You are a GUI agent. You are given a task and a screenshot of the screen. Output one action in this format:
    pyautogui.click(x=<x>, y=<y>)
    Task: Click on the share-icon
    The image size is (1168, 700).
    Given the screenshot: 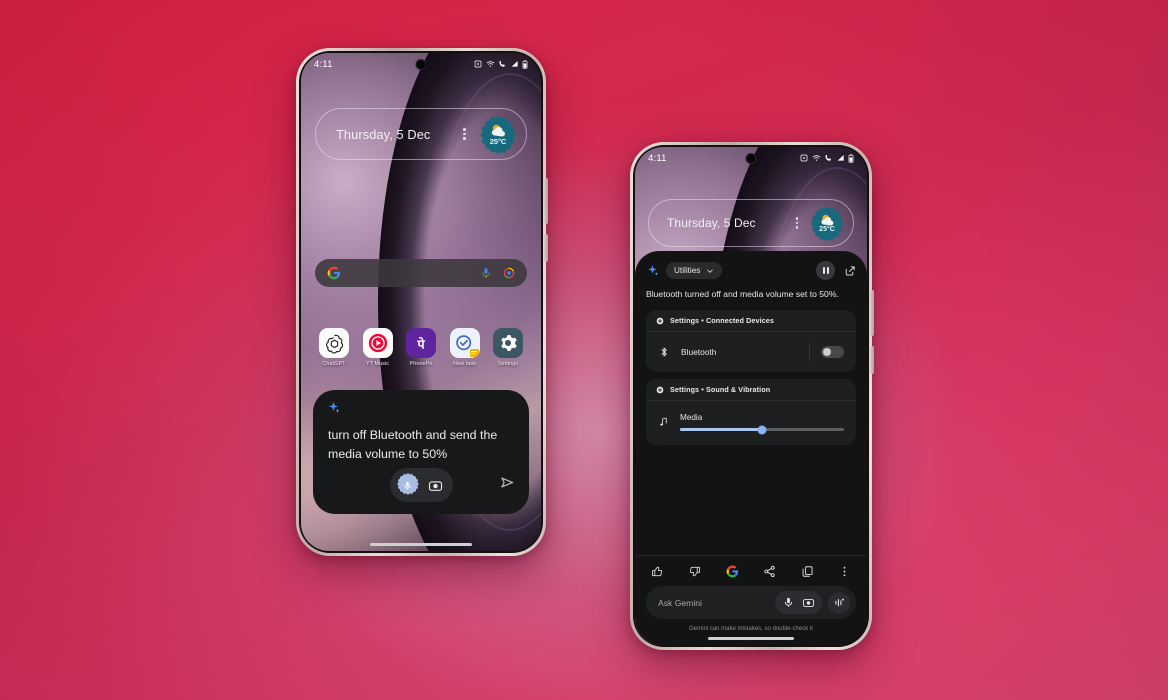 What is the action you would take?
    pyautogui.click(x=769, y=571)
    